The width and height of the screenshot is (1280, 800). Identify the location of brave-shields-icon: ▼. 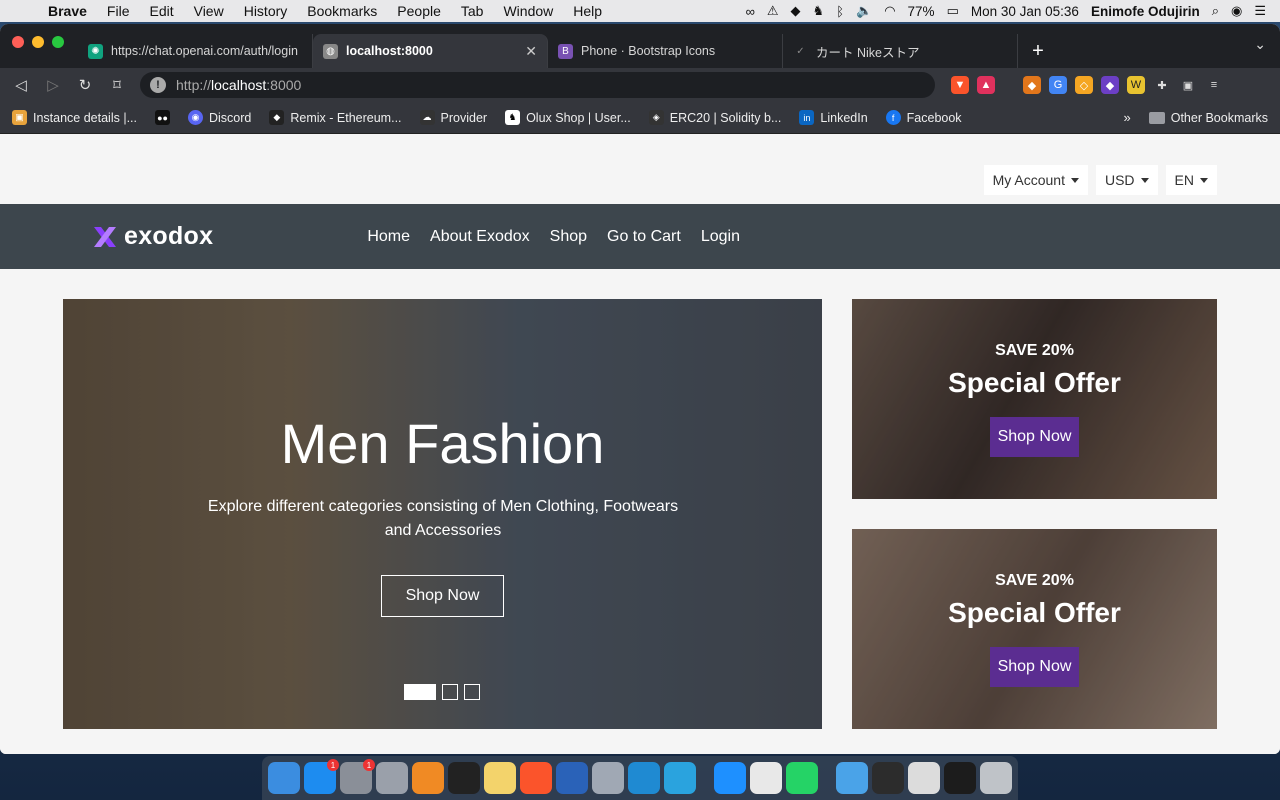
(960, 85).